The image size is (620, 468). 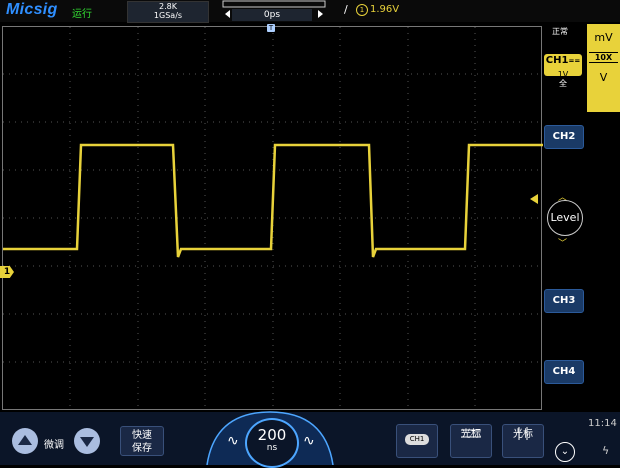 I want to click on left-arrow-icon, so click(x=227, y=14).